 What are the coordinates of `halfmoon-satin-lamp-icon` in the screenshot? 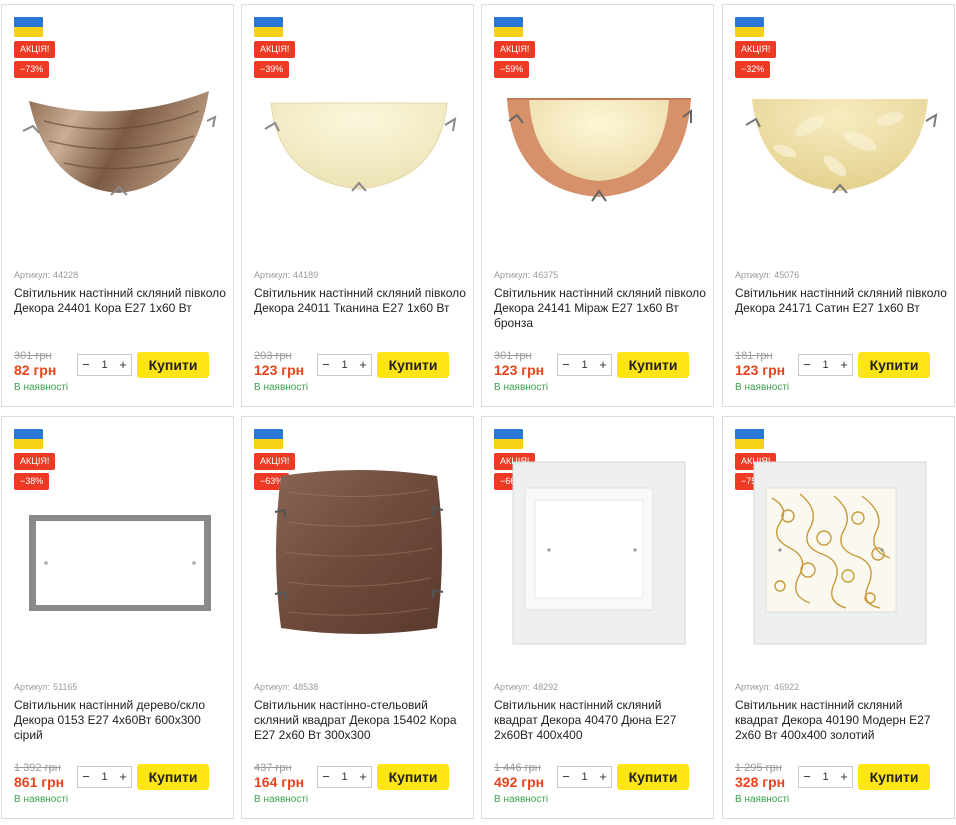 It's located at (840, 146).